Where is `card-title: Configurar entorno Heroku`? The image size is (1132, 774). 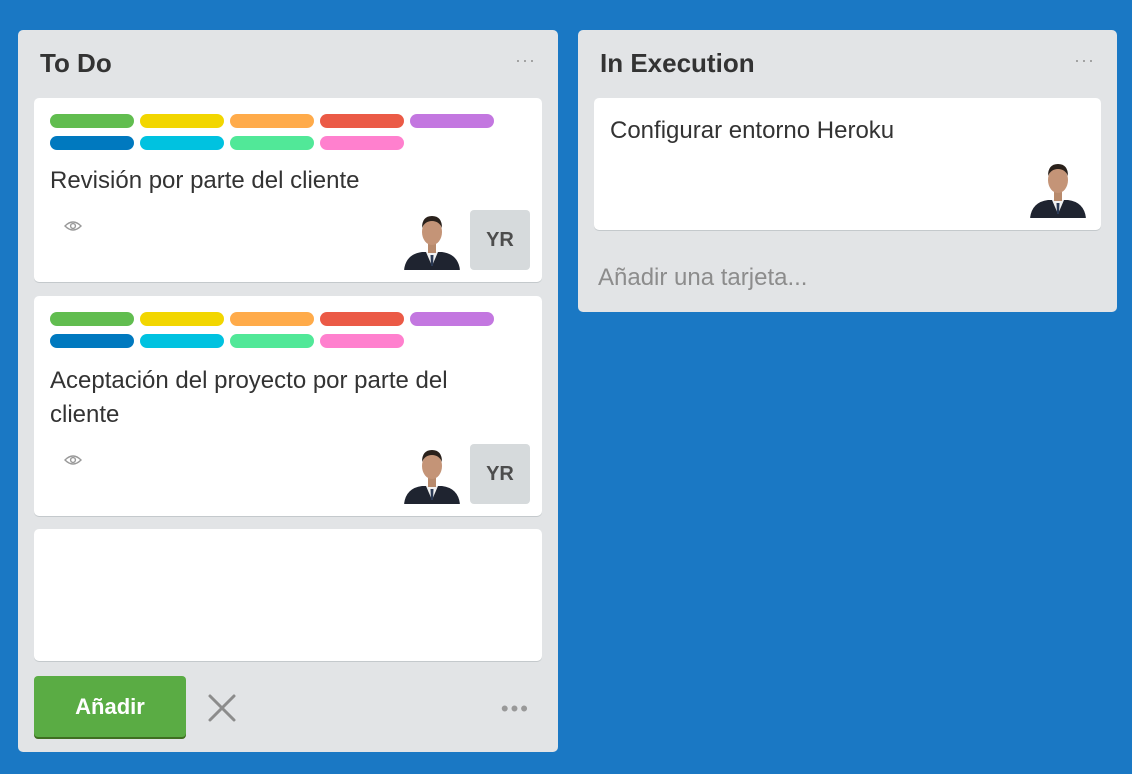
card-title: Configurar entorno Heroku is located at coordinates (752, 130).